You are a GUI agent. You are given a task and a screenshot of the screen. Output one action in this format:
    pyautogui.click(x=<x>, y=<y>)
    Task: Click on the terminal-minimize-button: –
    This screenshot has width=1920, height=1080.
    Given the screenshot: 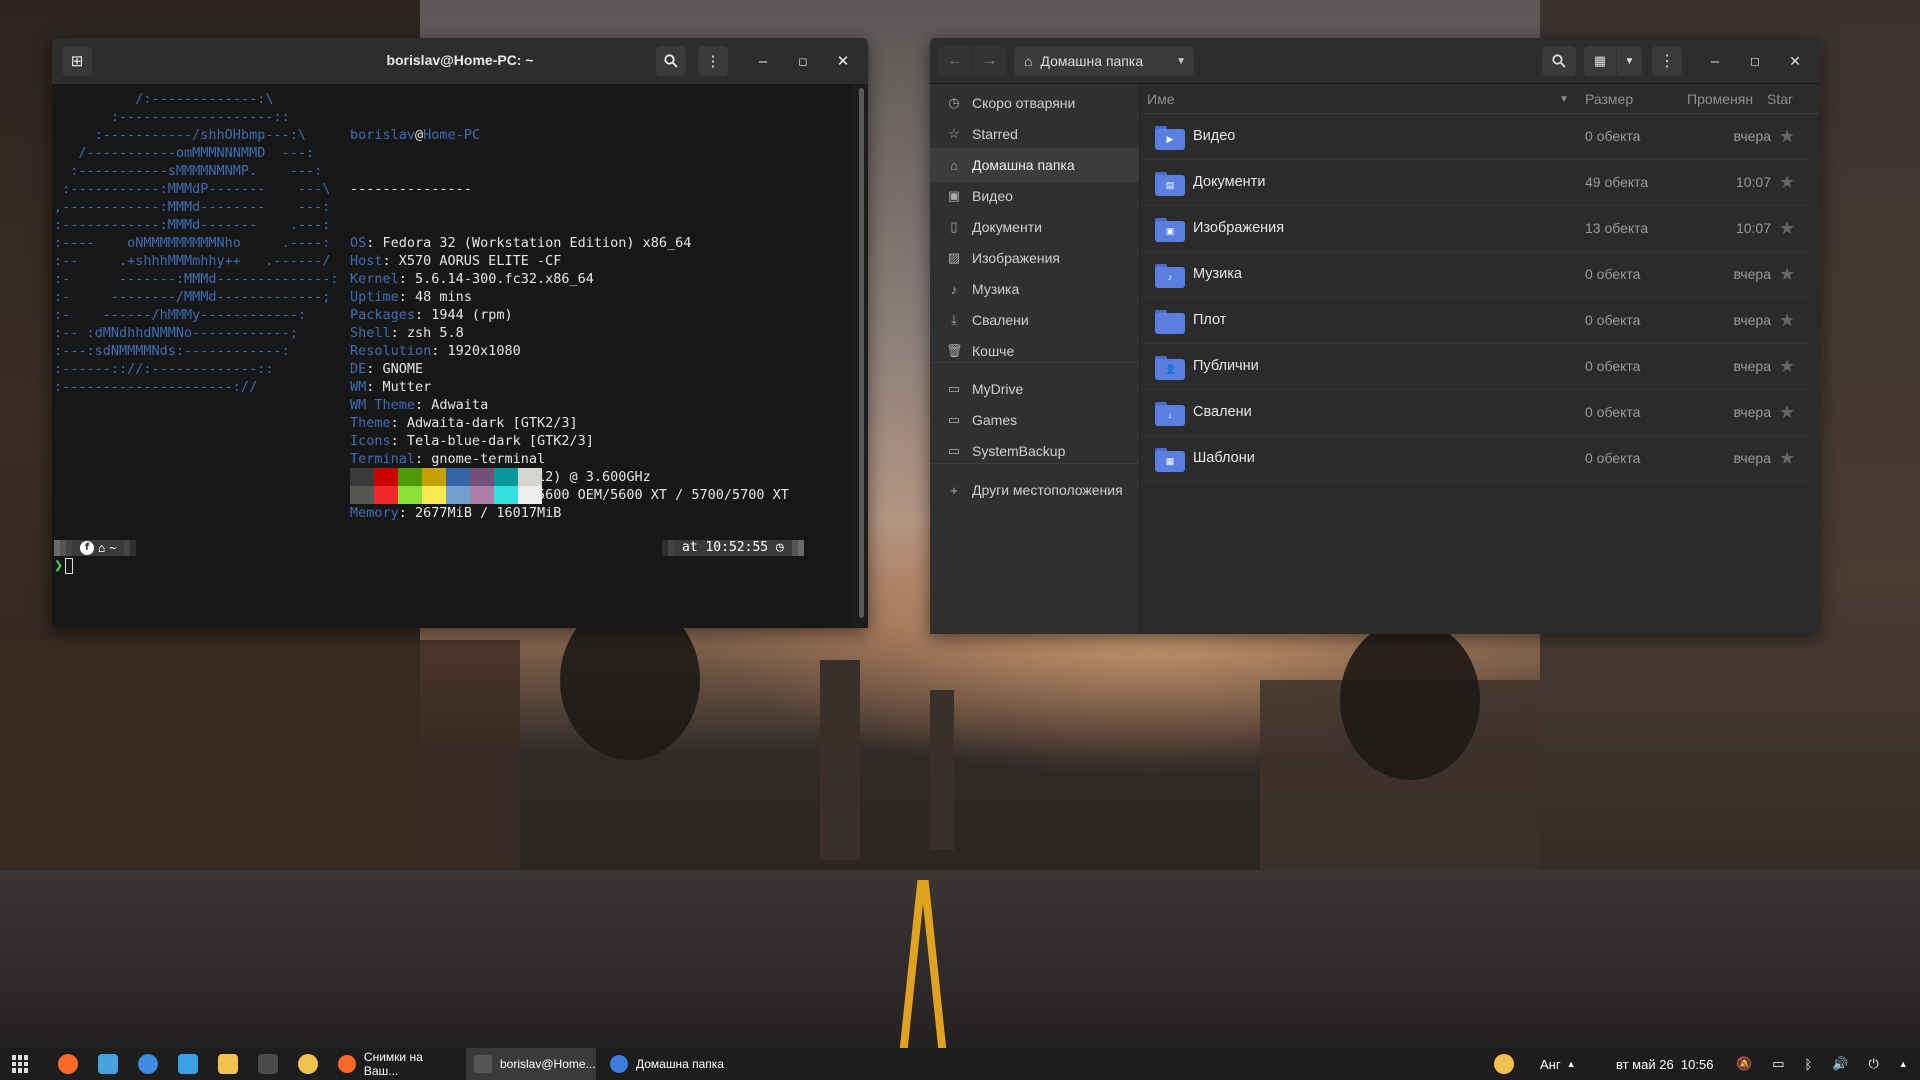 What is the action you would take?
    pyautogui.click(x=763, y=61)
    